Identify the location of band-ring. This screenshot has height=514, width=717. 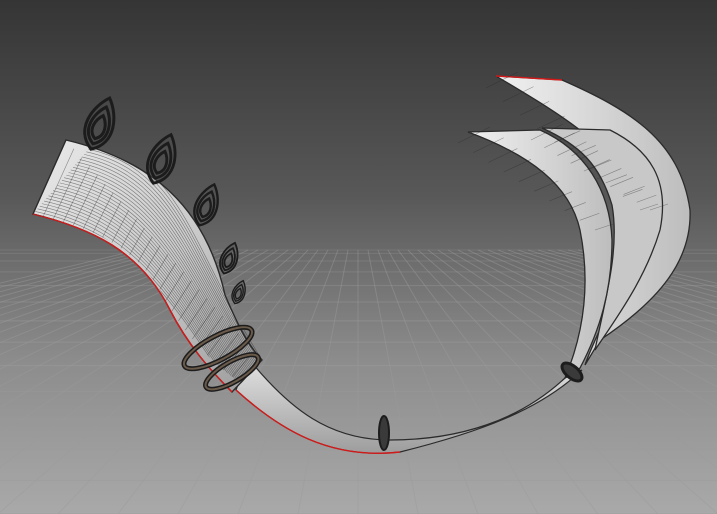
(384, 433).